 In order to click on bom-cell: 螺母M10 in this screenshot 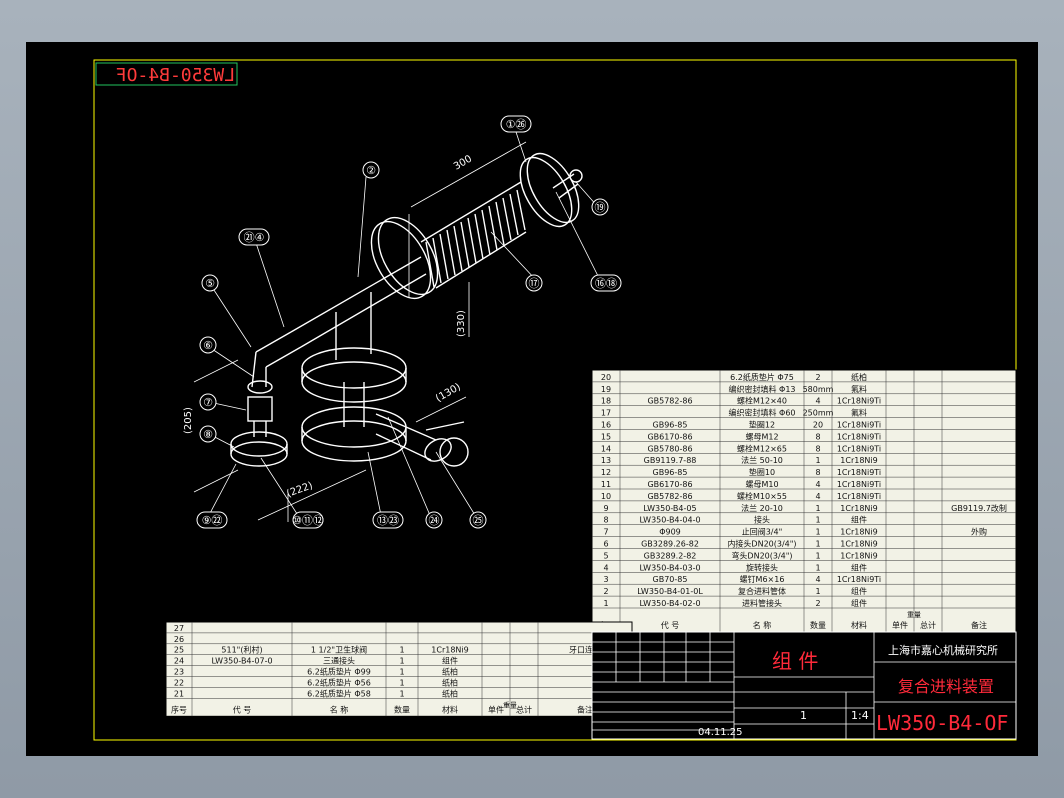, I will do `click(761, 484)`.